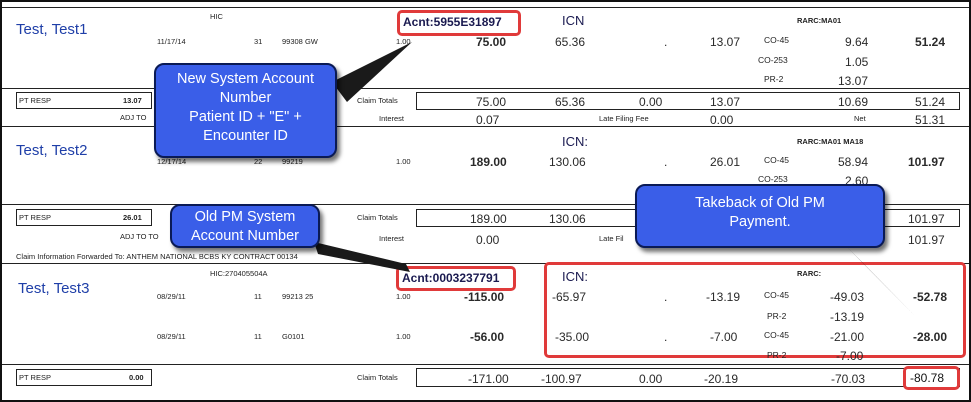 This screenshot has height=402, width=971. I want to click on icn-label-1: ICN, so click(573, 20).